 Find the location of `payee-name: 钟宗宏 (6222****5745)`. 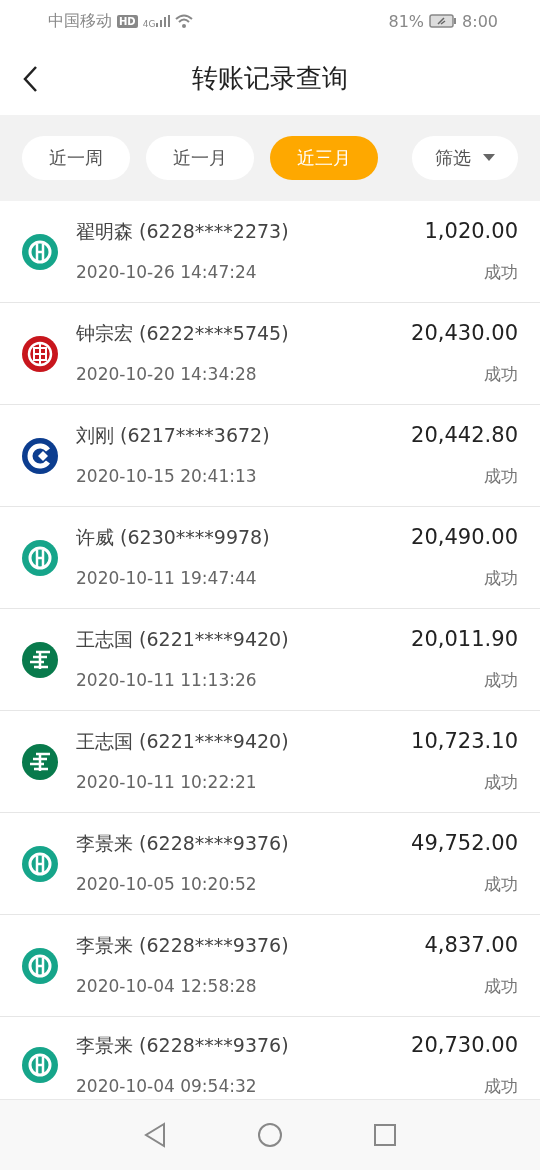

payee-name: 钟宗宏 (6222****5745) is located at coordinates (182, 333).